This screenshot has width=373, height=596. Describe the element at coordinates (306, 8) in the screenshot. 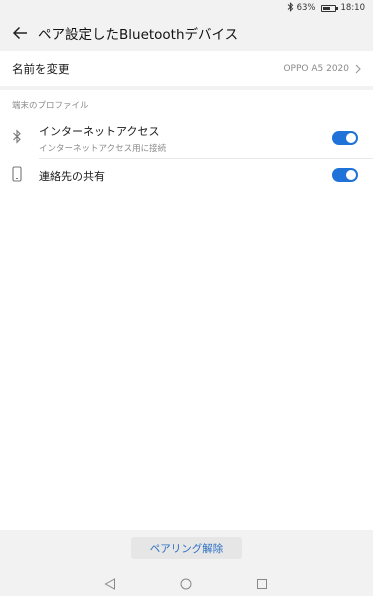

I see `battery-percent: 63%` at that location.